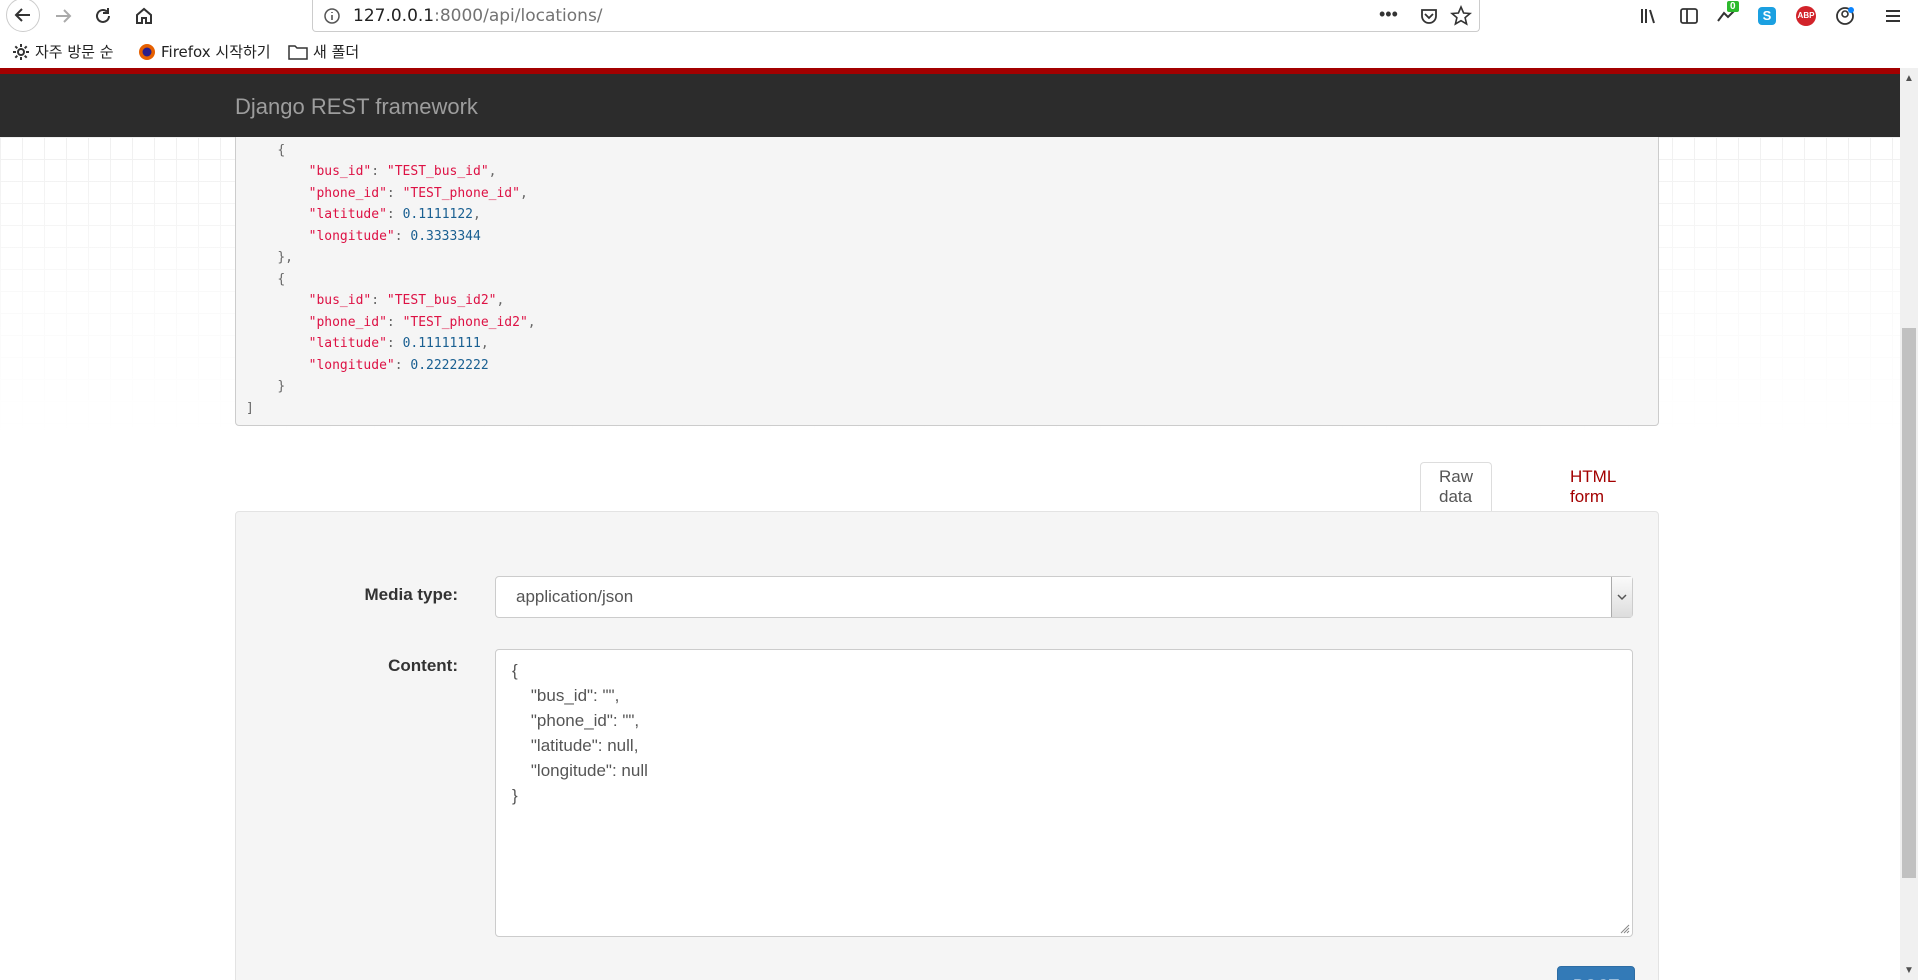 This screenshot has height=980, width=1918. I want to click on adblock-label: ABP, so click(1806, 16).